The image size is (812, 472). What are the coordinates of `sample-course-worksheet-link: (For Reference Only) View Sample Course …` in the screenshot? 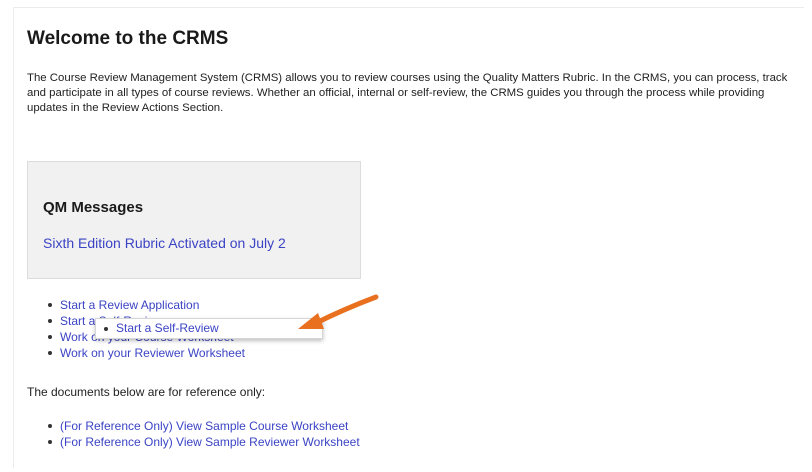 It's located at (204, 426).